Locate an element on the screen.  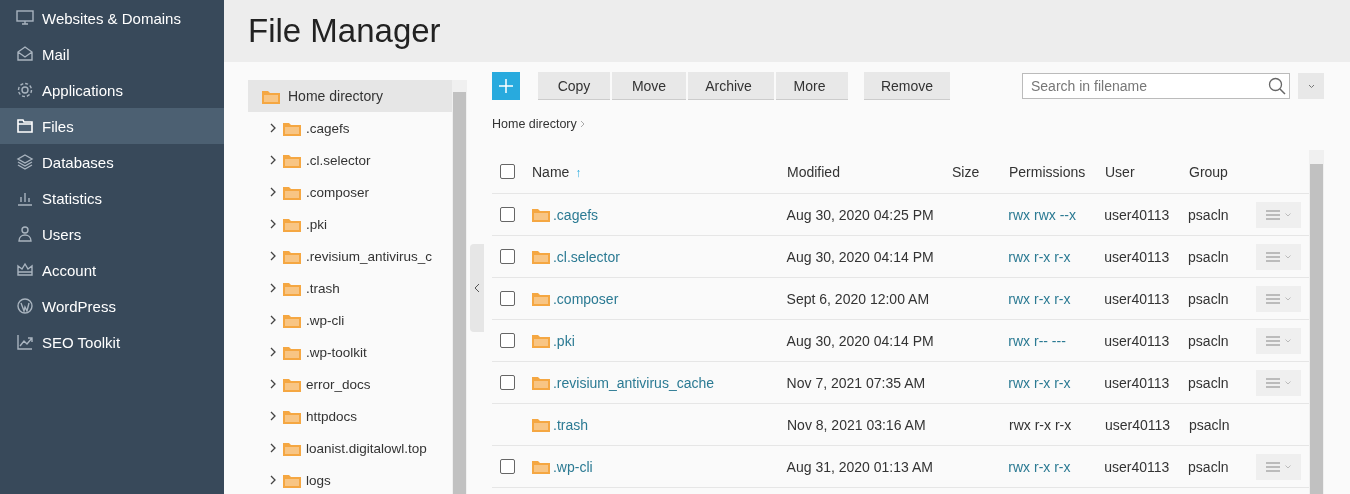
file-name-link: .trash is located at coordinates (570, 424).